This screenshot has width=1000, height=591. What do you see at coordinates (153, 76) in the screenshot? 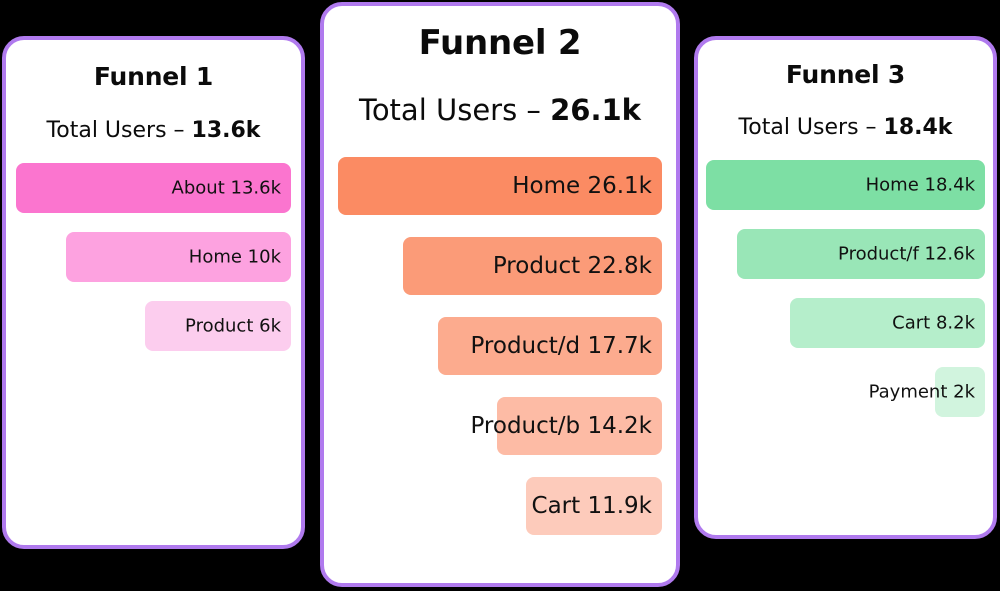
I see `funnel-1-title: Funnel 1` at bounding box center [153, 76].